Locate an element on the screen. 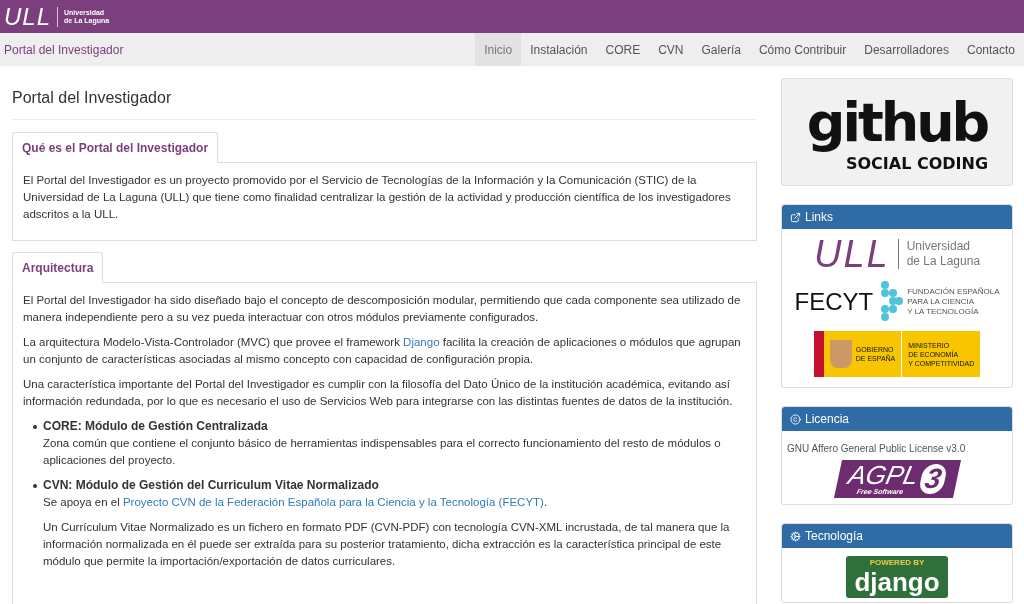  paragraph: Se apoya en el Proyecto CVN de la Federación Española para la Ciencia y la Tecnología (FECYT). is located at coordinates (296, 502).